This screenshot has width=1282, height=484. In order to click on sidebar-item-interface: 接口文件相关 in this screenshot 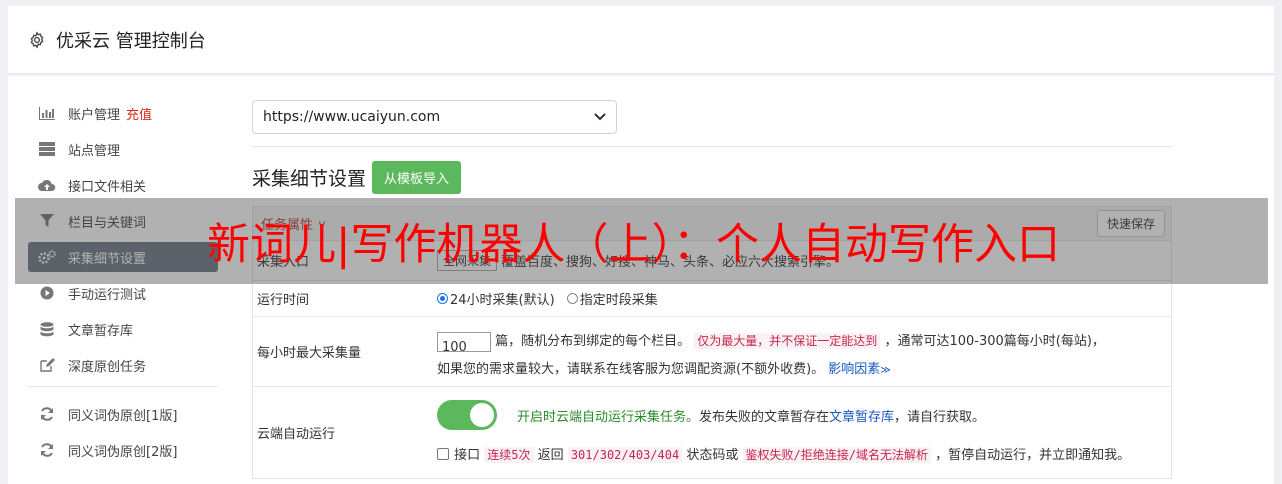, I will do `click(123, 185)`.